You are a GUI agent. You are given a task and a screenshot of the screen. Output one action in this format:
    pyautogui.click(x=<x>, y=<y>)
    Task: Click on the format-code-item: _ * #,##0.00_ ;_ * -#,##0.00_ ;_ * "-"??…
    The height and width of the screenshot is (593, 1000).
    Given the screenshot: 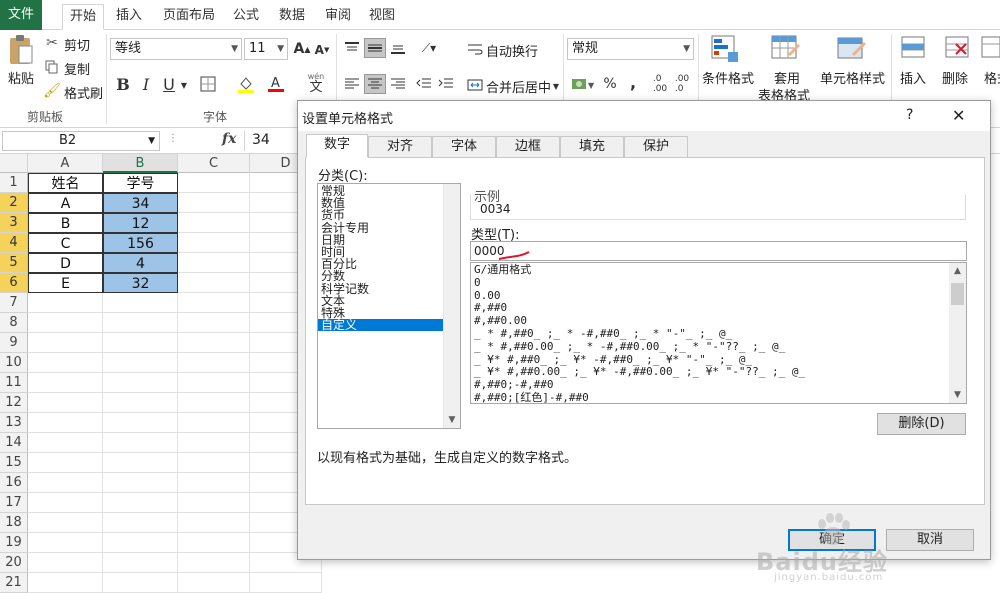 What is the action you would take?
    pyautogui.click(x=718, y=347)
    